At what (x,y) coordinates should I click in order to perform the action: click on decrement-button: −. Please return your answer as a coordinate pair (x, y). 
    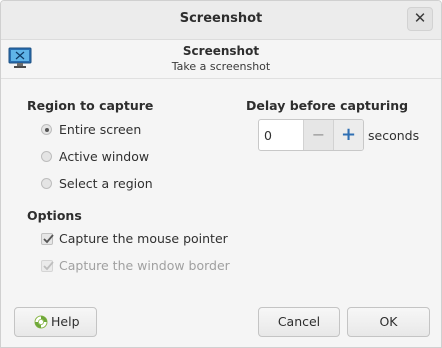
    Looking at the image, I should click on (318, 135).